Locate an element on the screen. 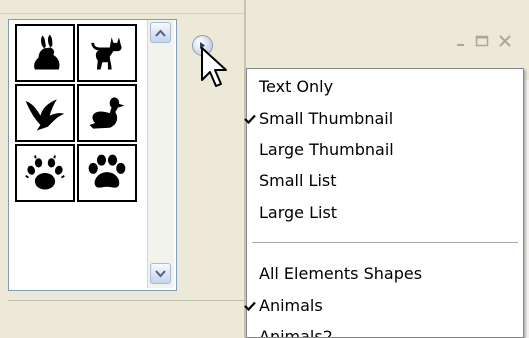 This screenshot has height=338, width=529. dog-paw-icon is located at coordinates (107, 171).